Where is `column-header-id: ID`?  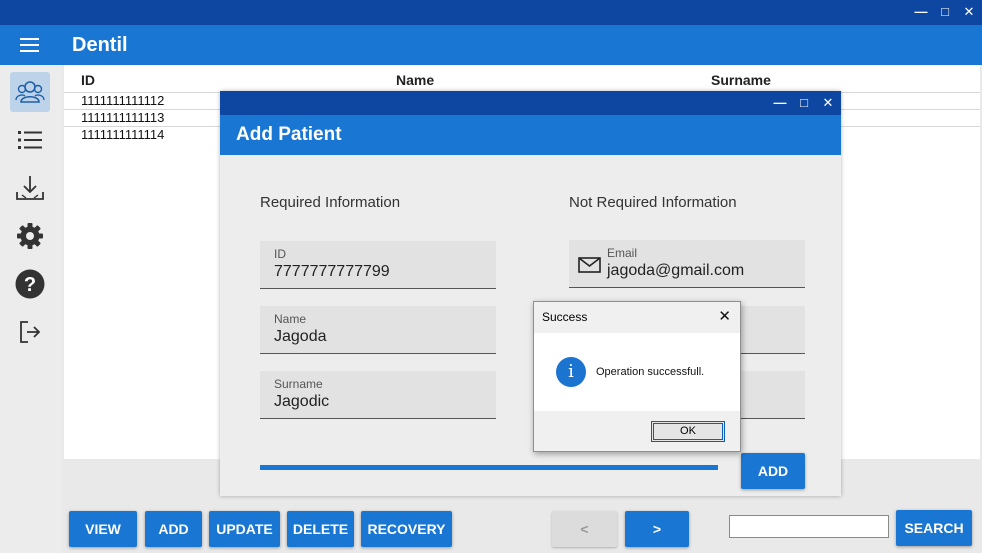 column-header-id: ID is located at coordinates (88, 80).